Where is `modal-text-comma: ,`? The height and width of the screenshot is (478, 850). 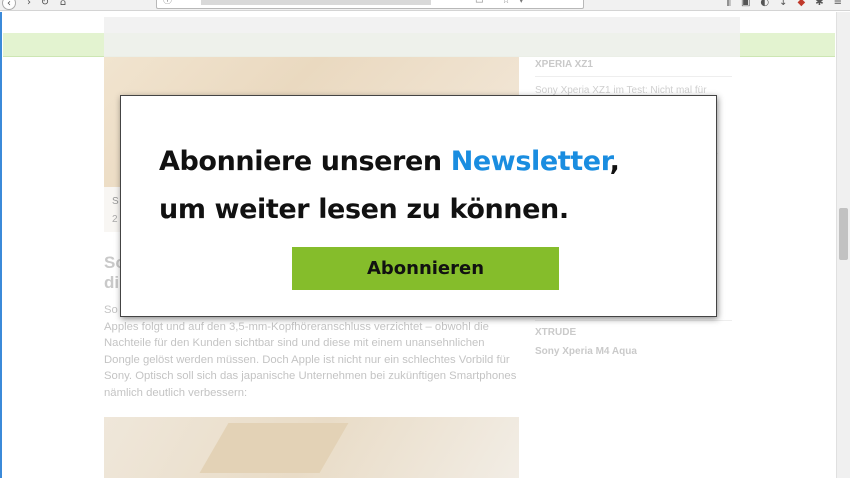
modal-text-comma: , is located at coordinates (614, 161).